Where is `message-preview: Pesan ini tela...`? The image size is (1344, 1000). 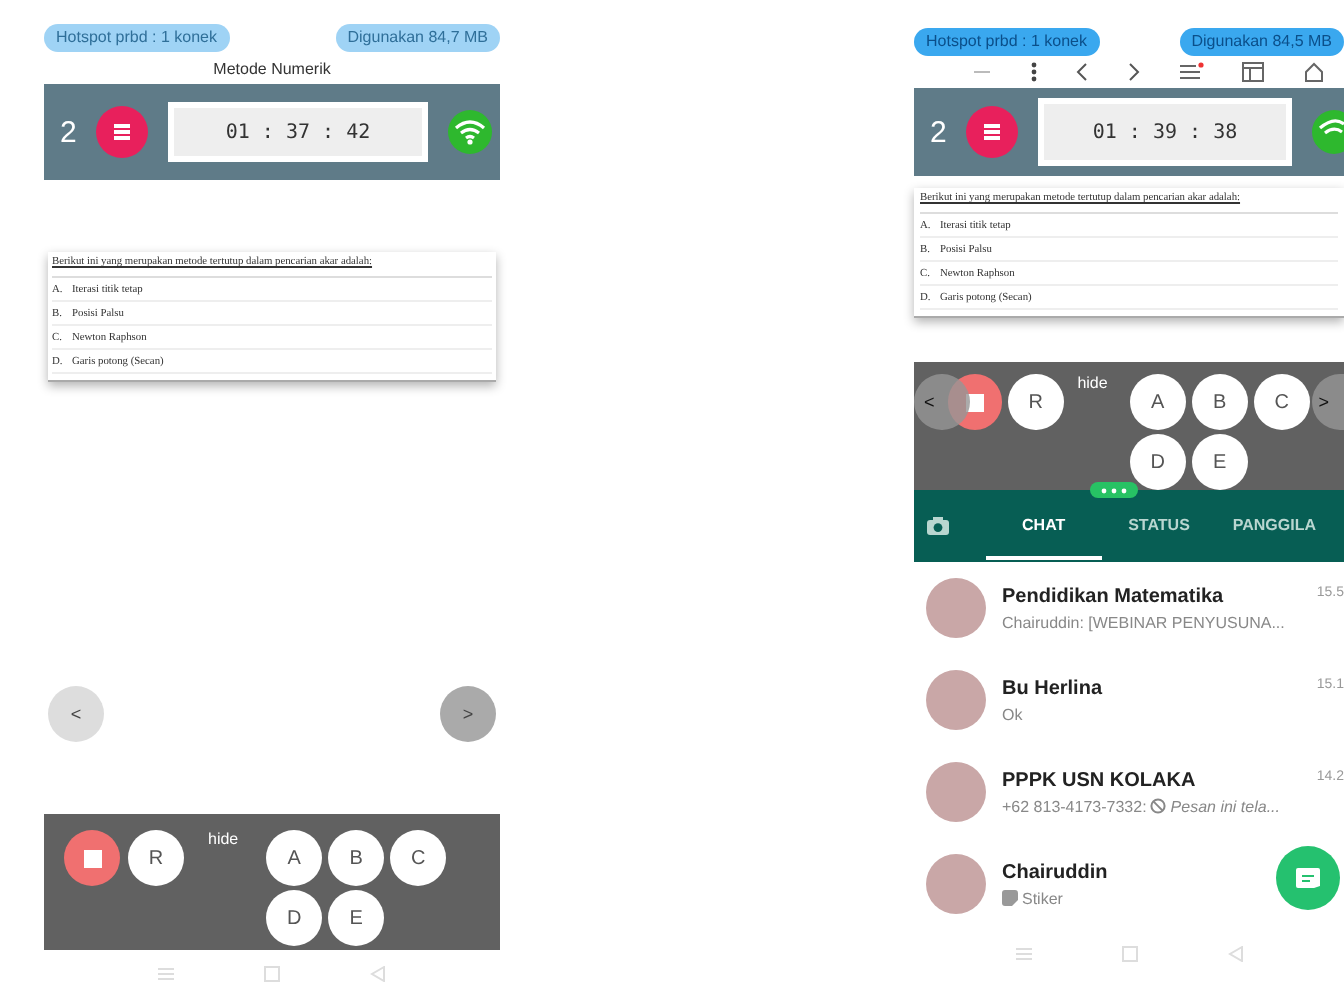
message-preview: Pesan ini tela... is located at coordinates (1225, 806).